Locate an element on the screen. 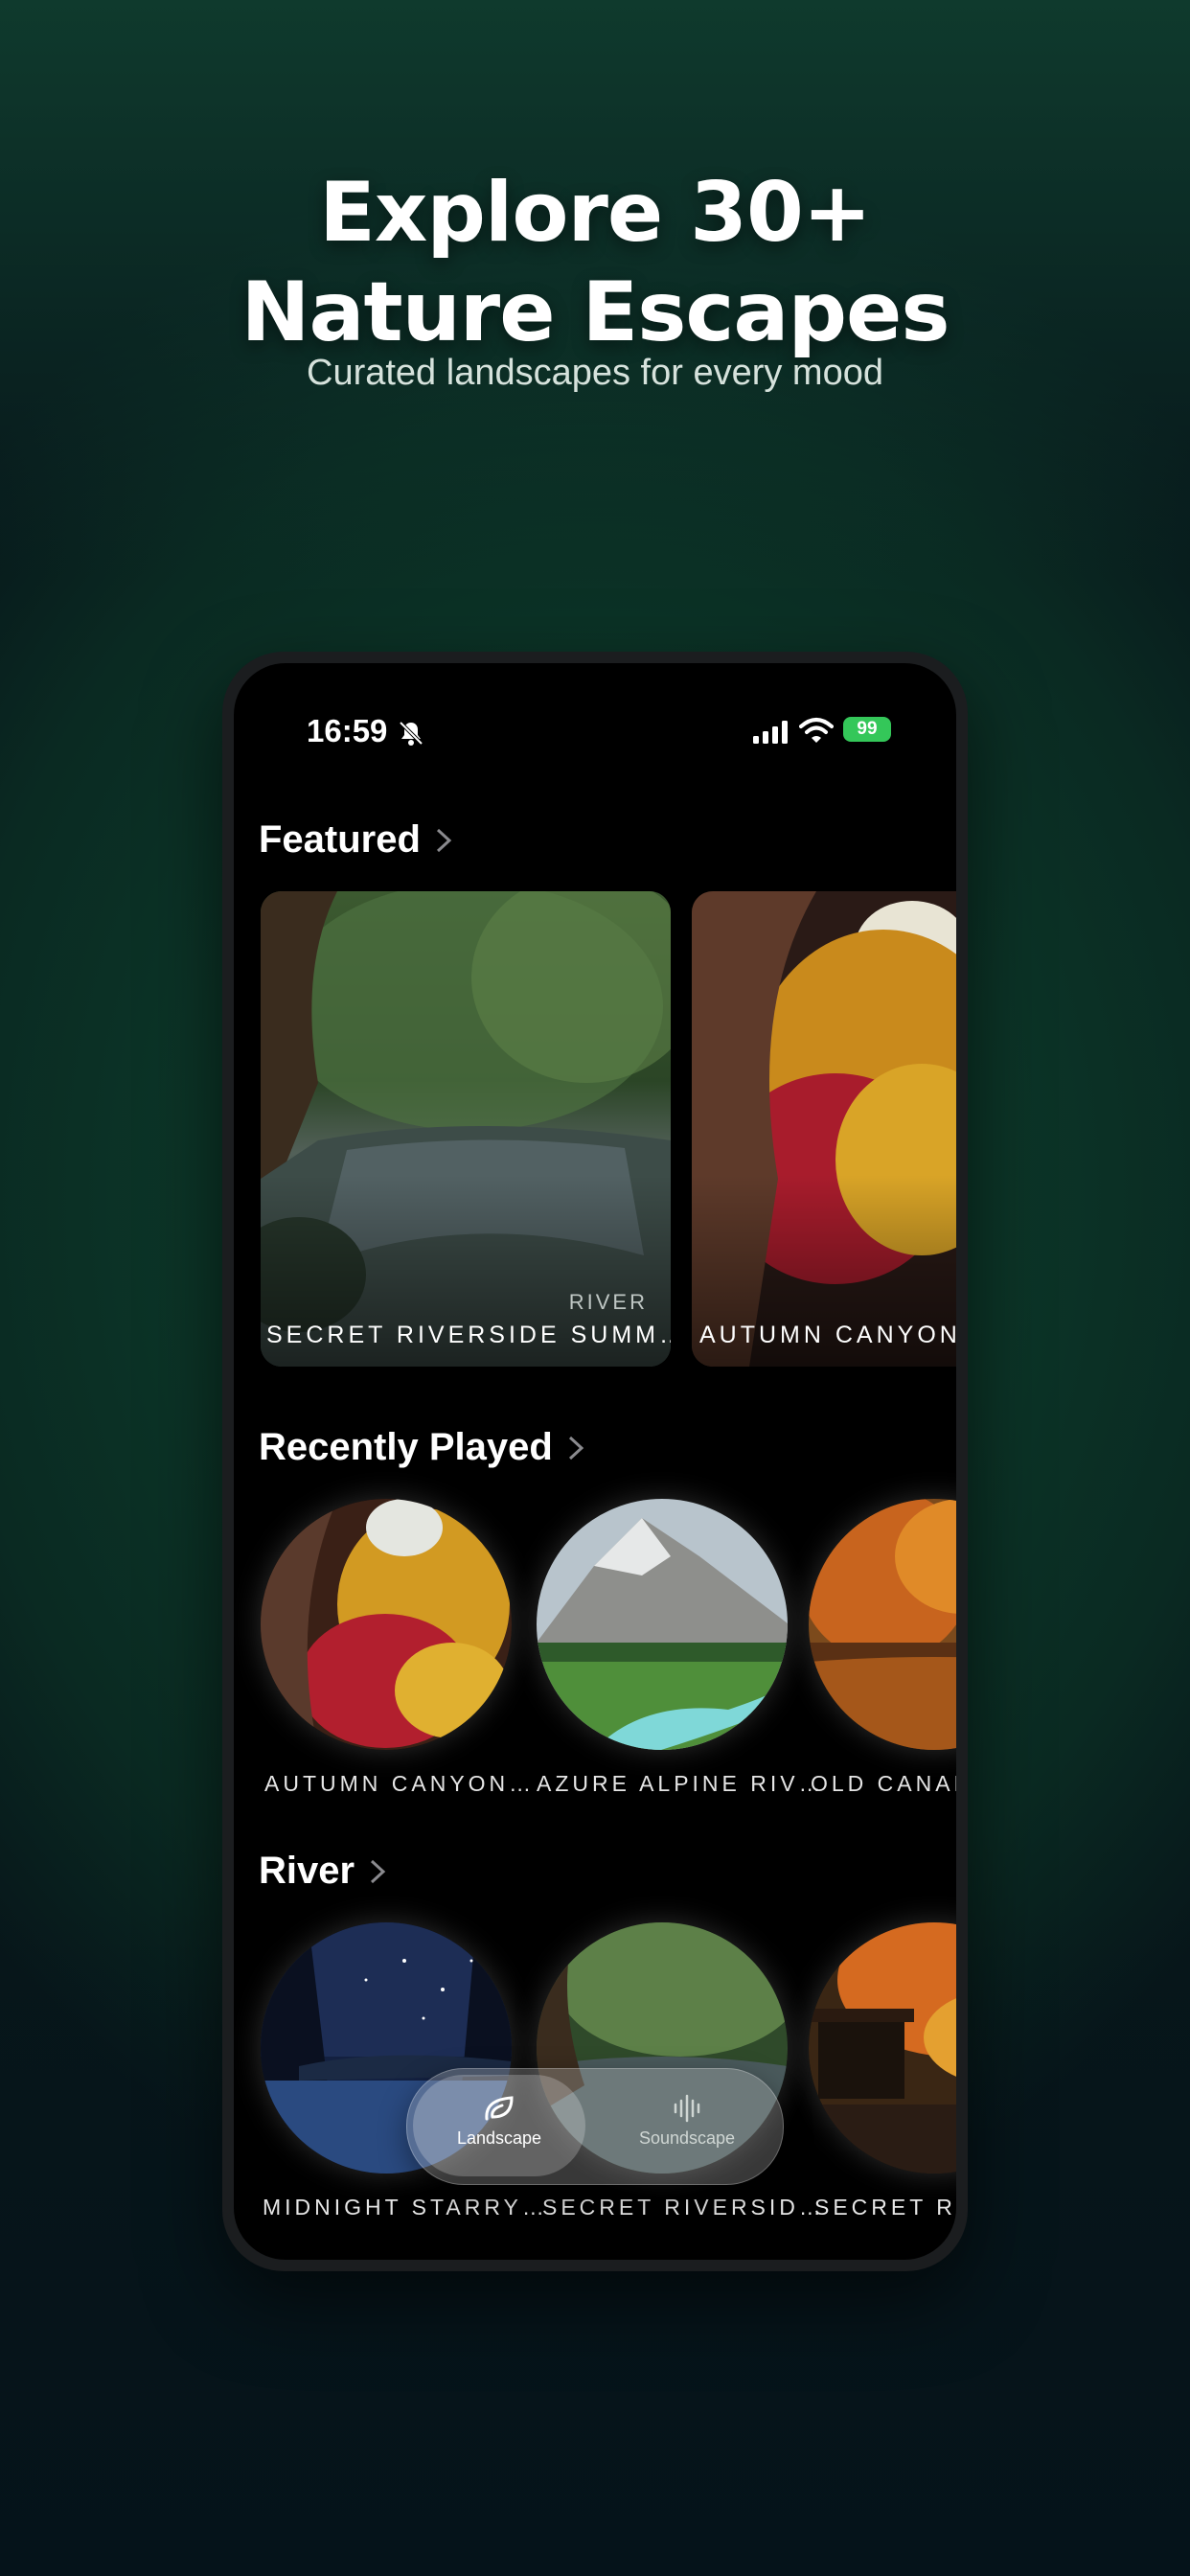 Image resolution: width=1190 pixels, height=2576 pixels. recent-item-old-canal is located at coordinates (883, 1624).